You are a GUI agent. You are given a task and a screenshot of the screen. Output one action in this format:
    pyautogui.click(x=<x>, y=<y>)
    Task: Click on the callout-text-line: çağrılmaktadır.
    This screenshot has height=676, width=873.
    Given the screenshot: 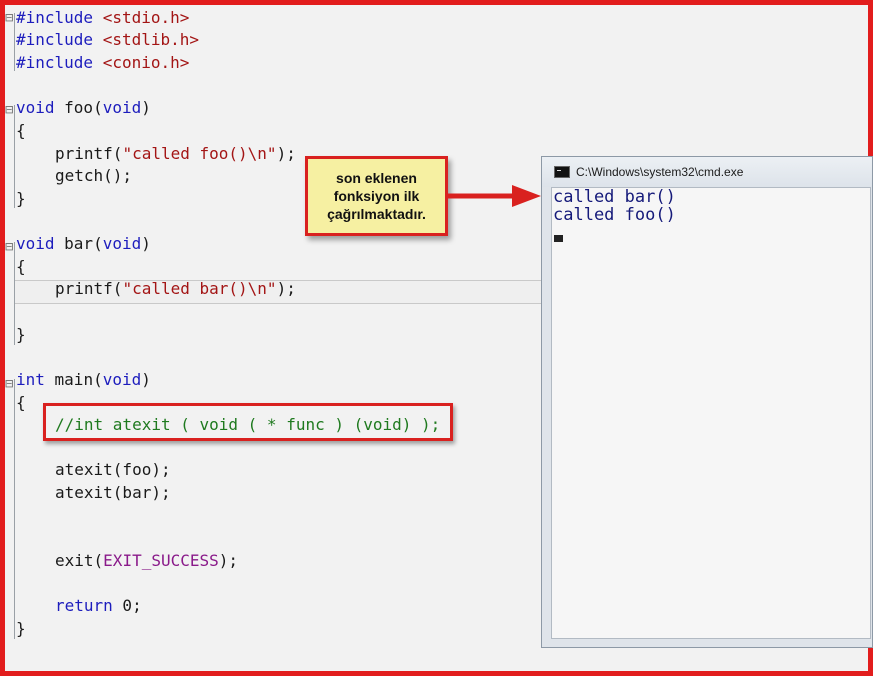 What is the action you would take?
    pyautogui.click(x=376, y=214)
    